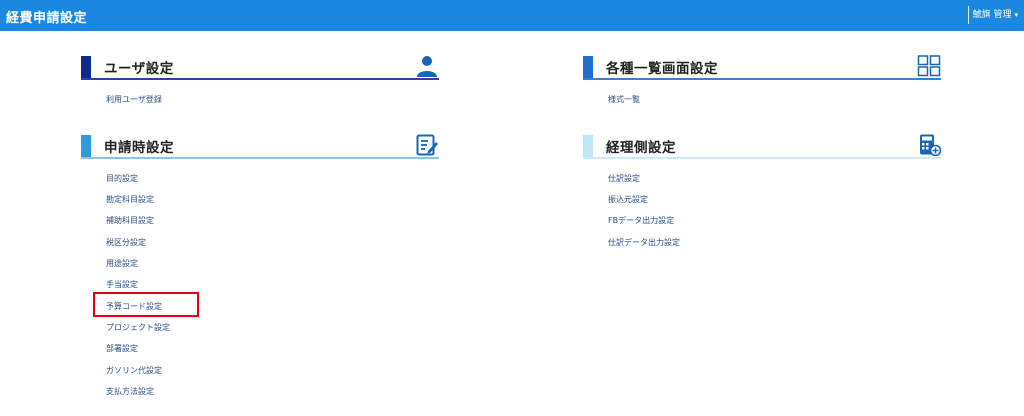 The image size is (1024, 416). I want to click on section-title: 経理側設定, so click(641, 147).